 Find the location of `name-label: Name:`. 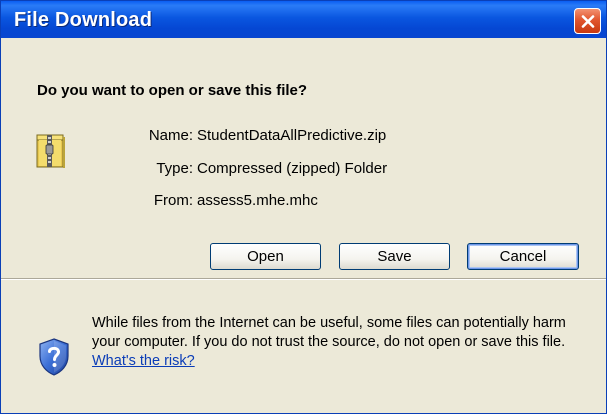

name-label: Name: is located at coordinates (170, 135).